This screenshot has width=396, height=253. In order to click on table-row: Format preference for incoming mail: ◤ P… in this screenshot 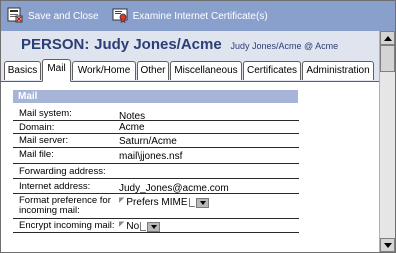, I will do `click(156, 206)`.